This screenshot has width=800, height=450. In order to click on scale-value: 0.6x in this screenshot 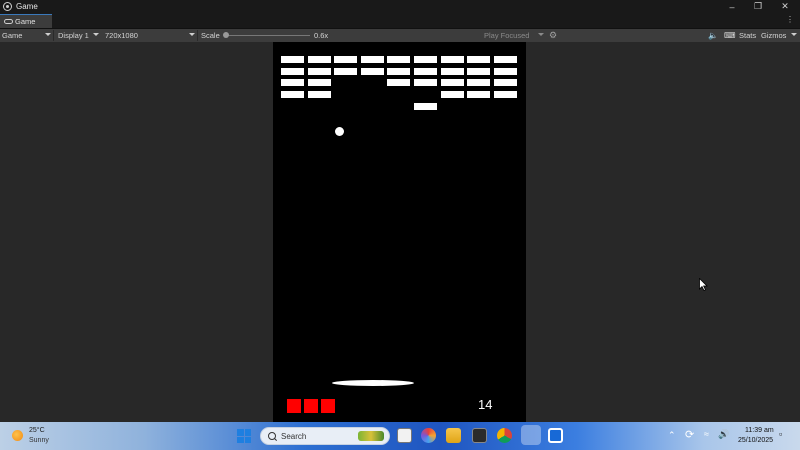, I will do `click(321, 35)`.